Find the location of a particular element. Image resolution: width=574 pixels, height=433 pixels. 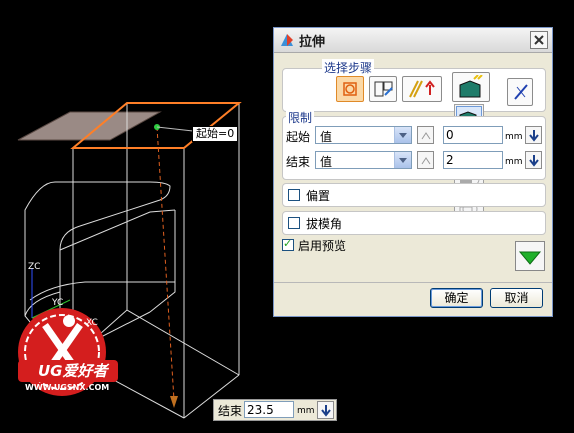

end-point-button is located at coordinates (425, 160).